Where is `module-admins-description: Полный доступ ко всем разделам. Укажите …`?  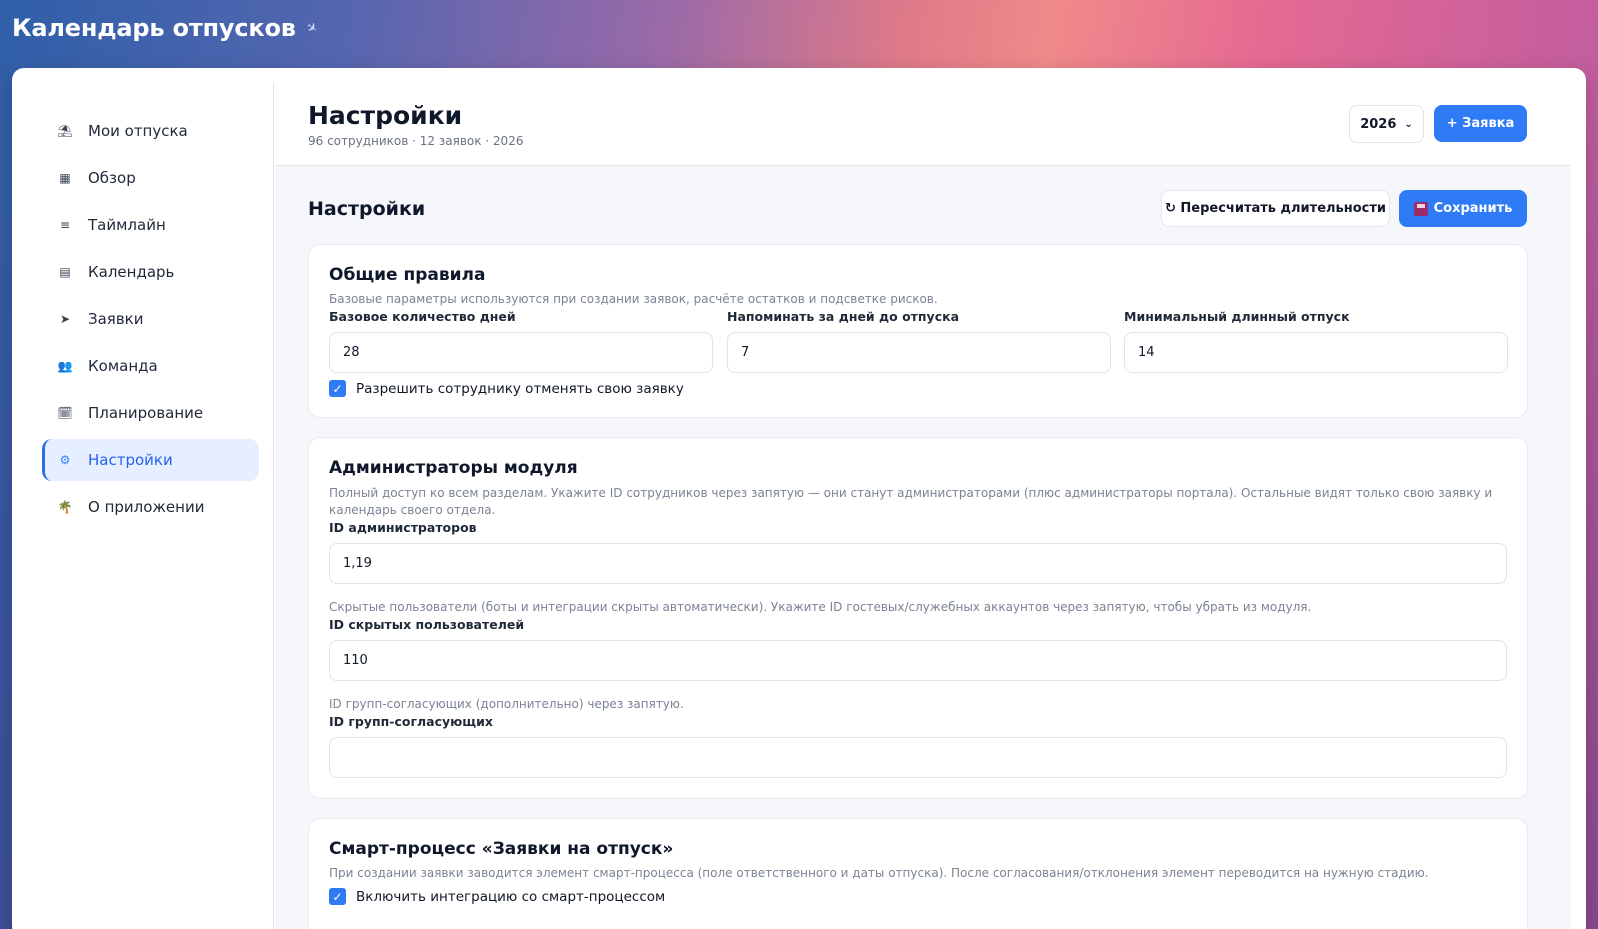 module-admins-description: Полный доступ ко всем разделам. Укажите … is located at coordinates (911, 501).